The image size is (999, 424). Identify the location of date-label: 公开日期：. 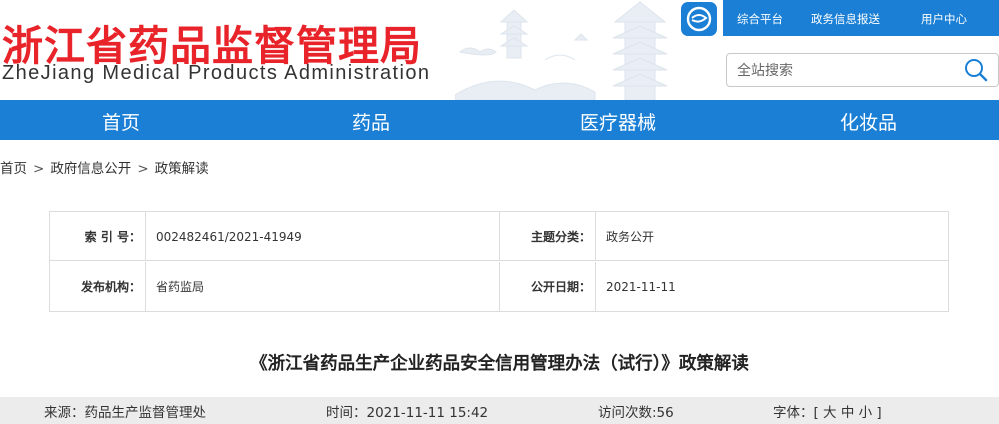
(560, 287).